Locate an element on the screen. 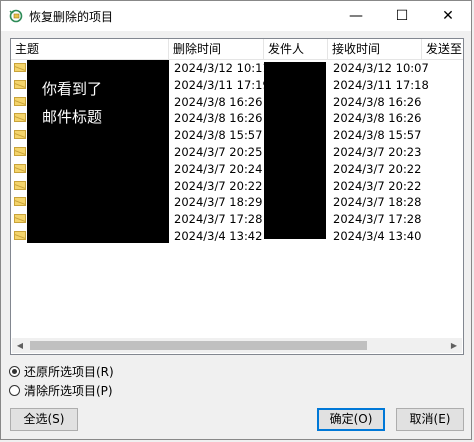  maximize-icon: ☐ is located at coordinates (402, 16).